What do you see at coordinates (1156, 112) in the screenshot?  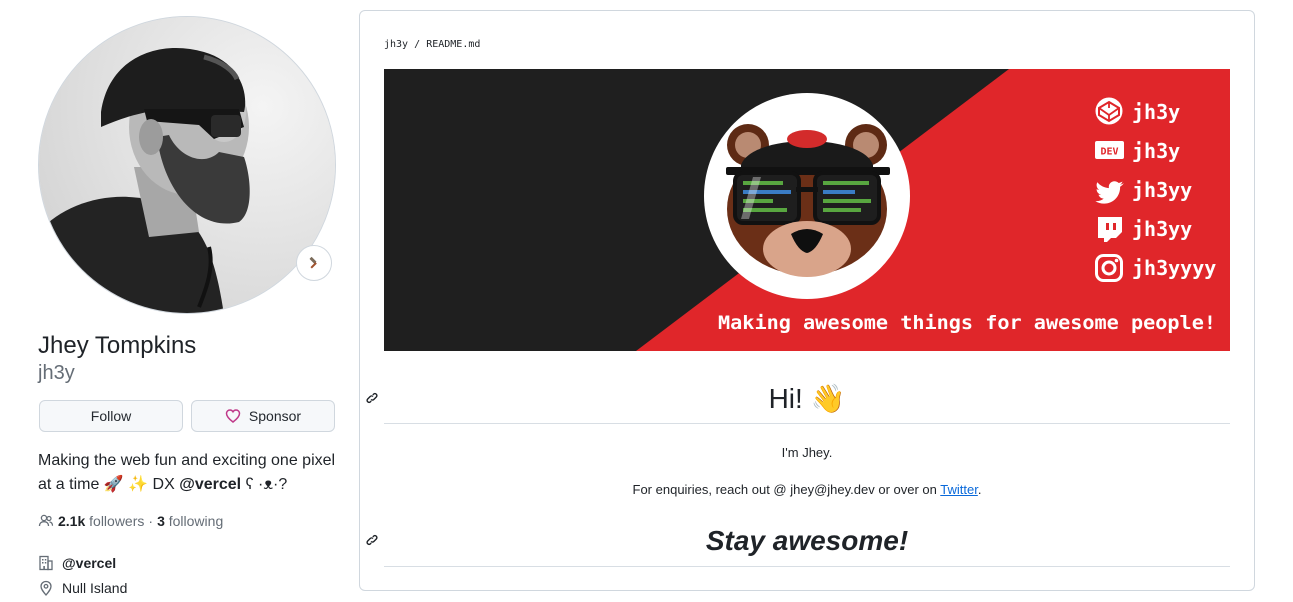 I see `codepen-handle: jh3y` at bounding box center [1156, 112].